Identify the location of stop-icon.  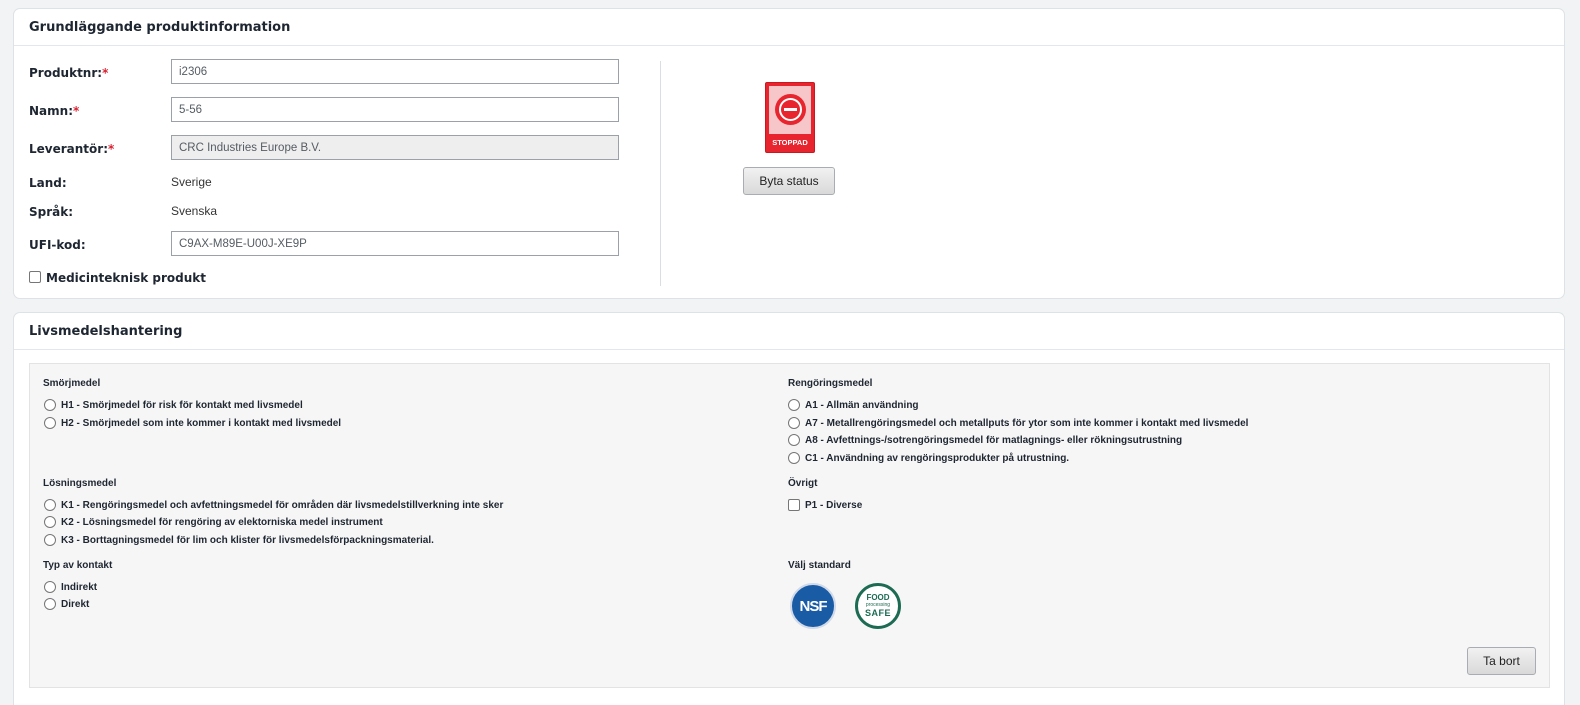
(790, 109).